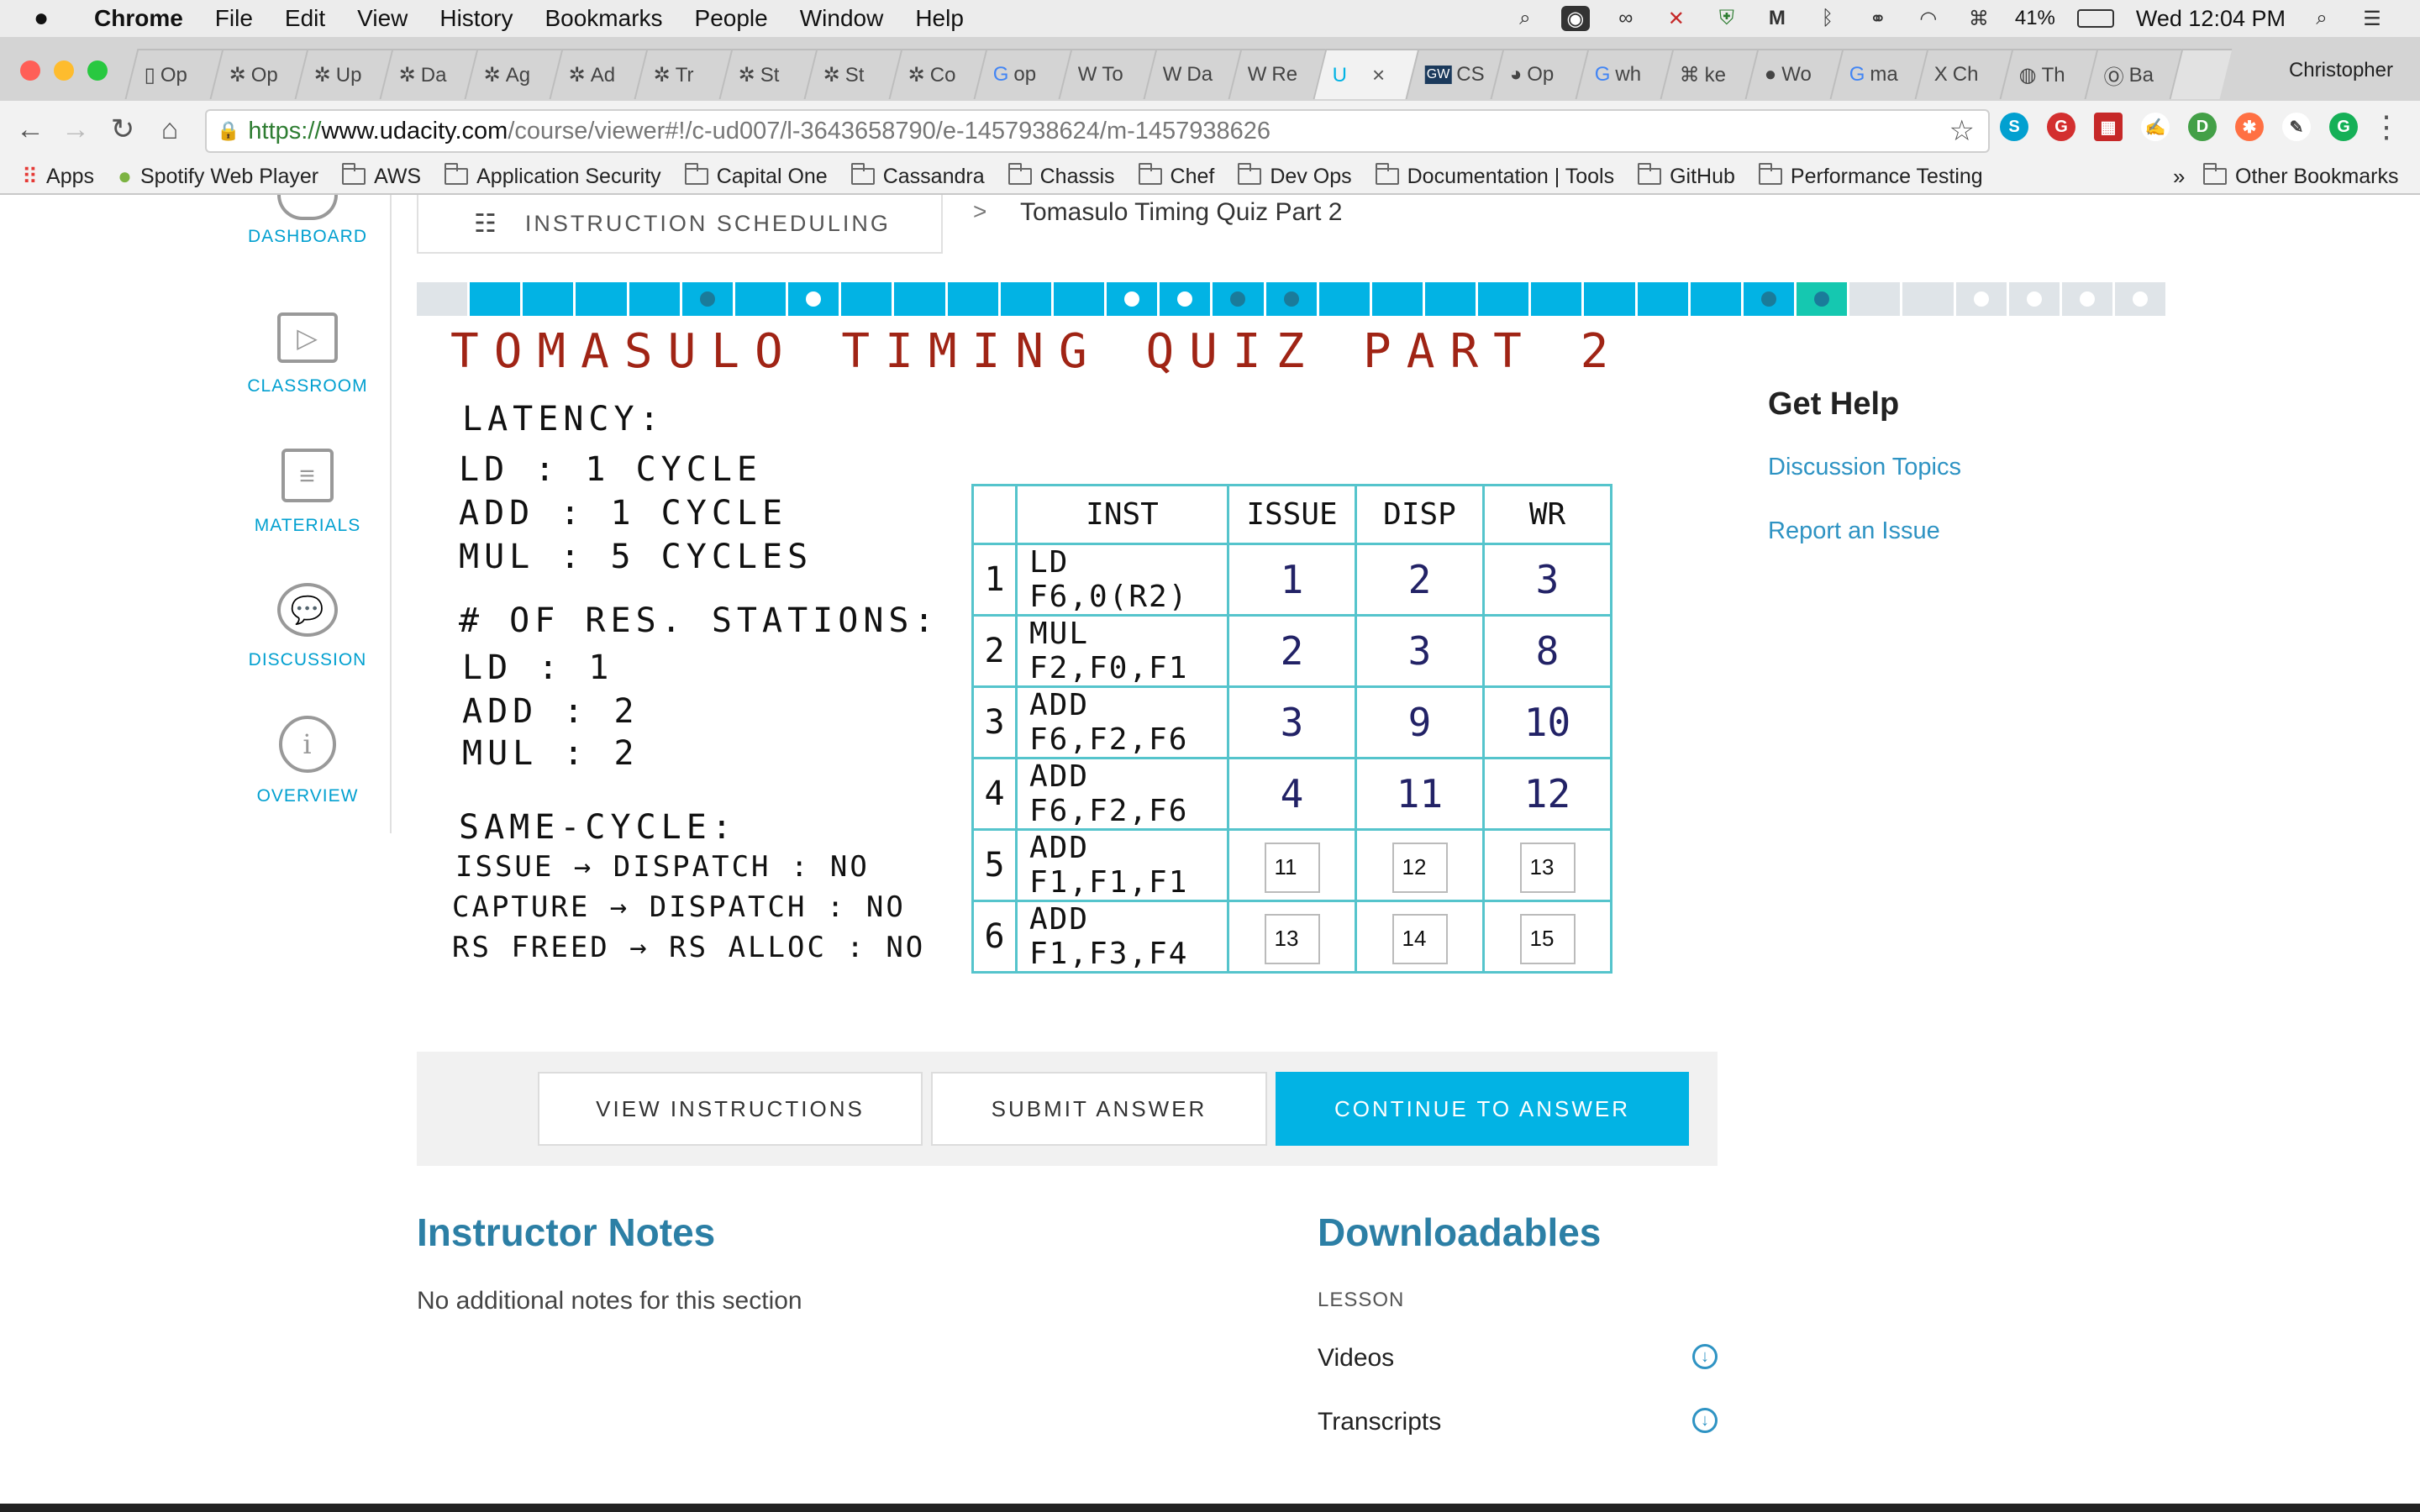 Image resolution: width=2420 pixels, height=1512 pixels. What do you see at coordinates (97, 70) in the screenshot?
I see `zoom-window-button` at bounding box center [97, 70].